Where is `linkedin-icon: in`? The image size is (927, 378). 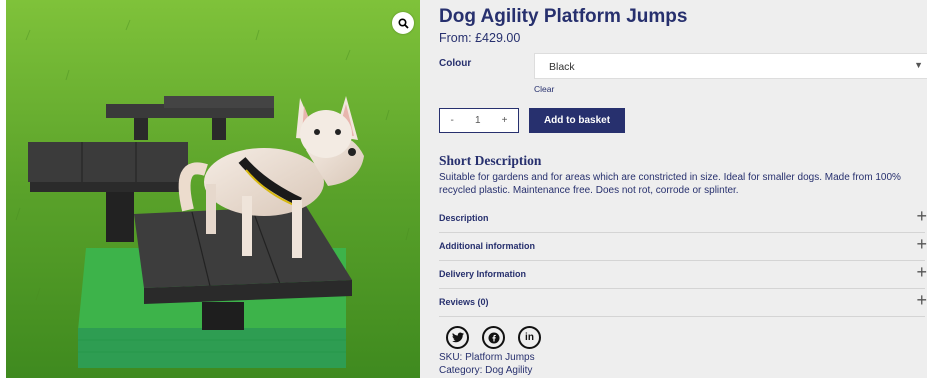 linkedin-icon: in is located at coordinates (529, 337).